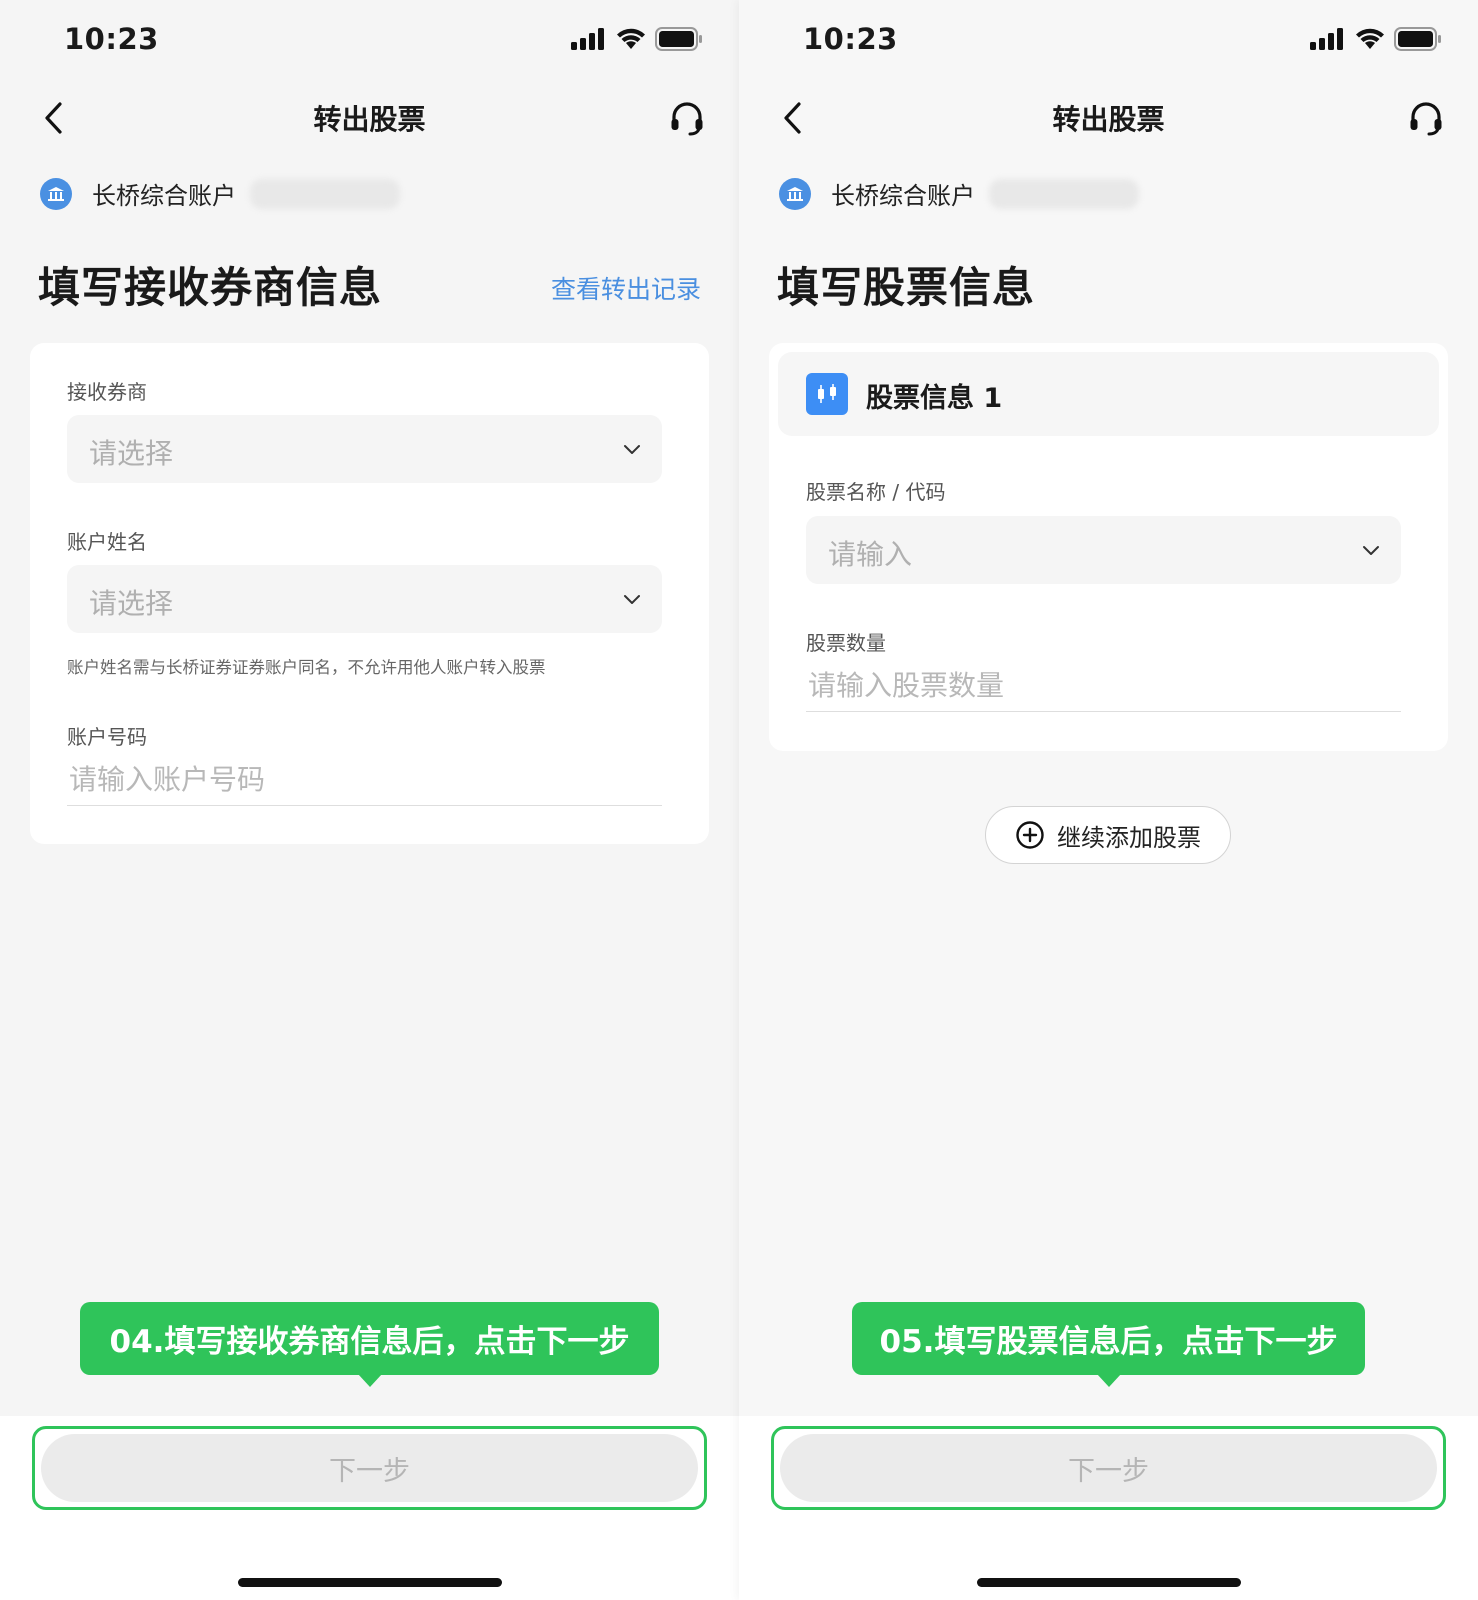 Image resolution: width=1478 pixels, height=1600 pixels. What do you see at coordinates (107, 542) in the screenshot?
I see `account-holder-label: 账户姓名` at bounding box center [107, 542].